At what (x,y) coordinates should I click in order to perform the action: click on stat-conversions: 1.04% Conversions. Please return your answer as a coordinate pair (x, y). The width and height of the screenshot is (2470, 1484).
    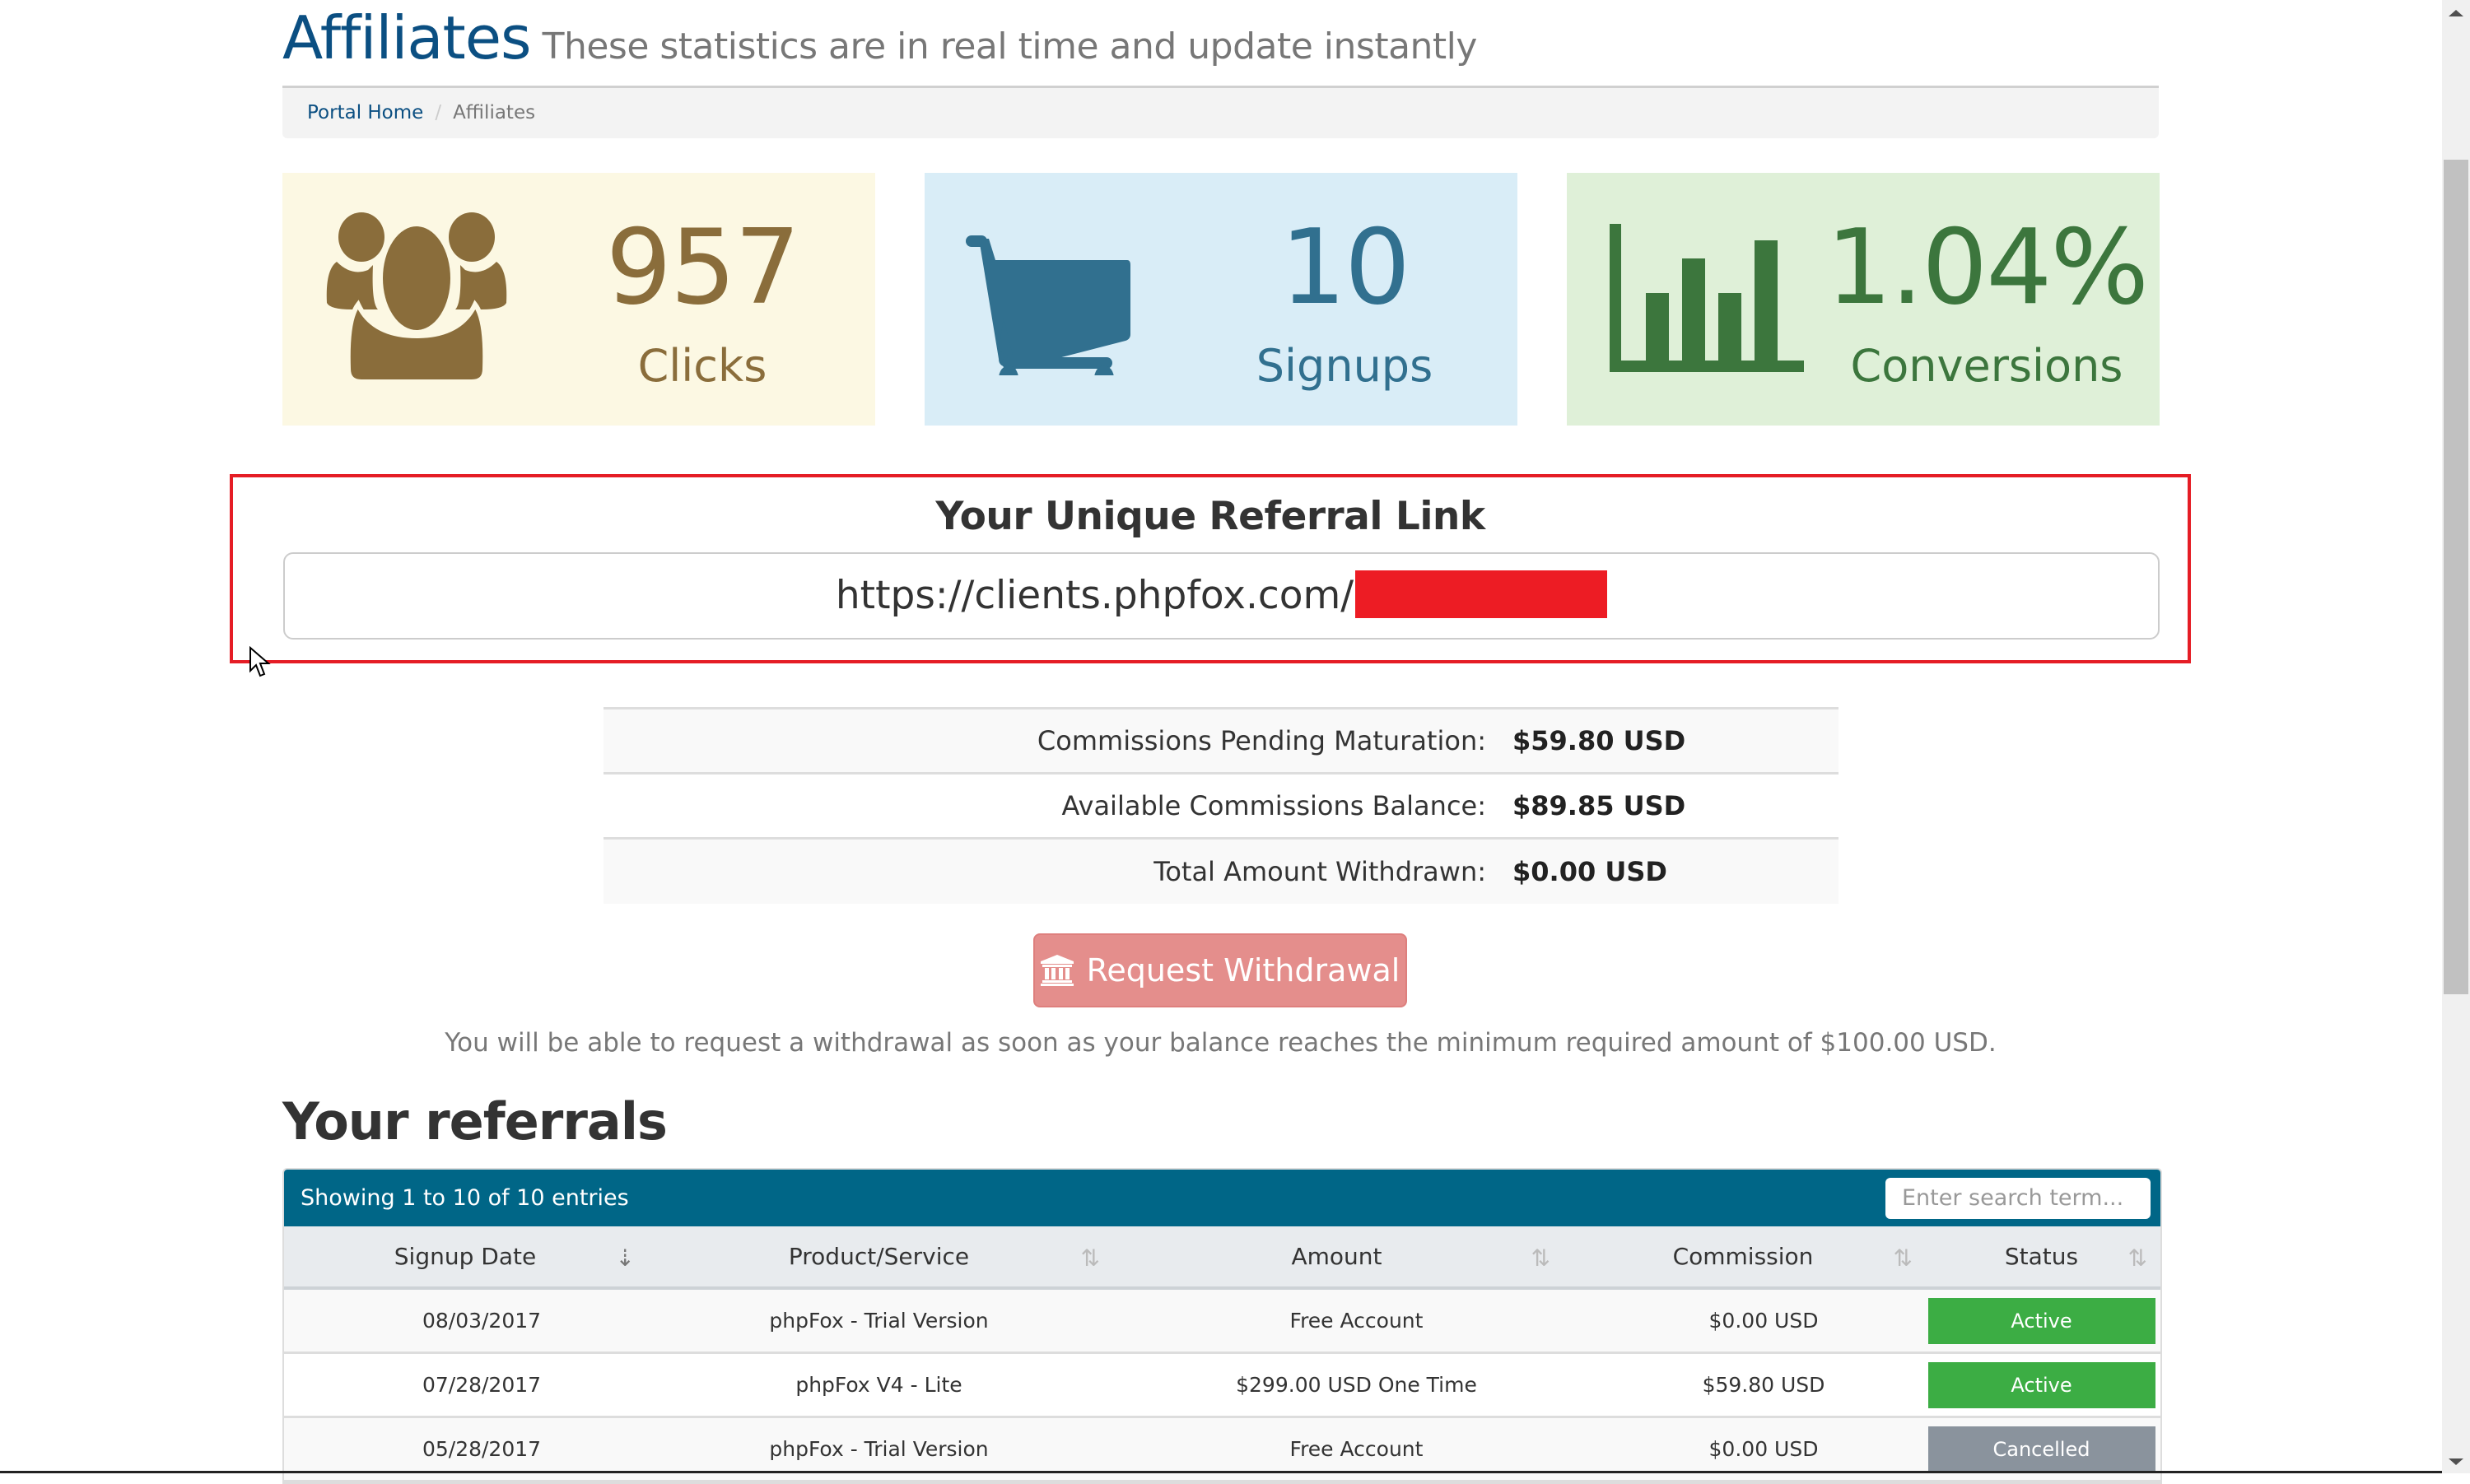
    Looking at the image, I should click on (1863, 299).